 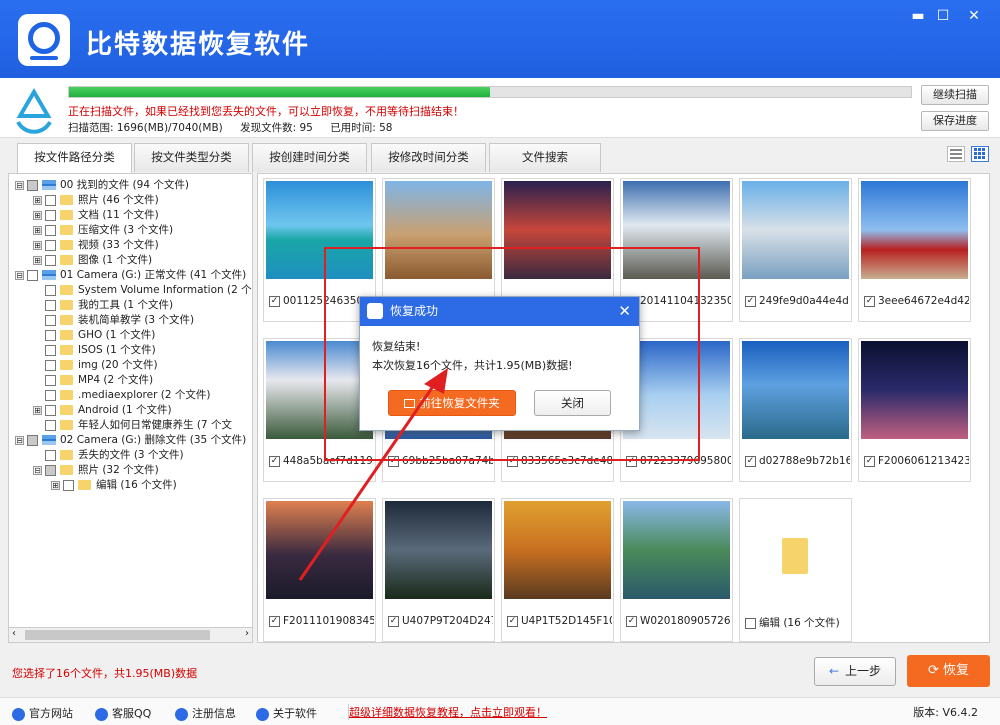 I want to click on tab-by-type: 按文件类型分类, so click(x=191, y=157).